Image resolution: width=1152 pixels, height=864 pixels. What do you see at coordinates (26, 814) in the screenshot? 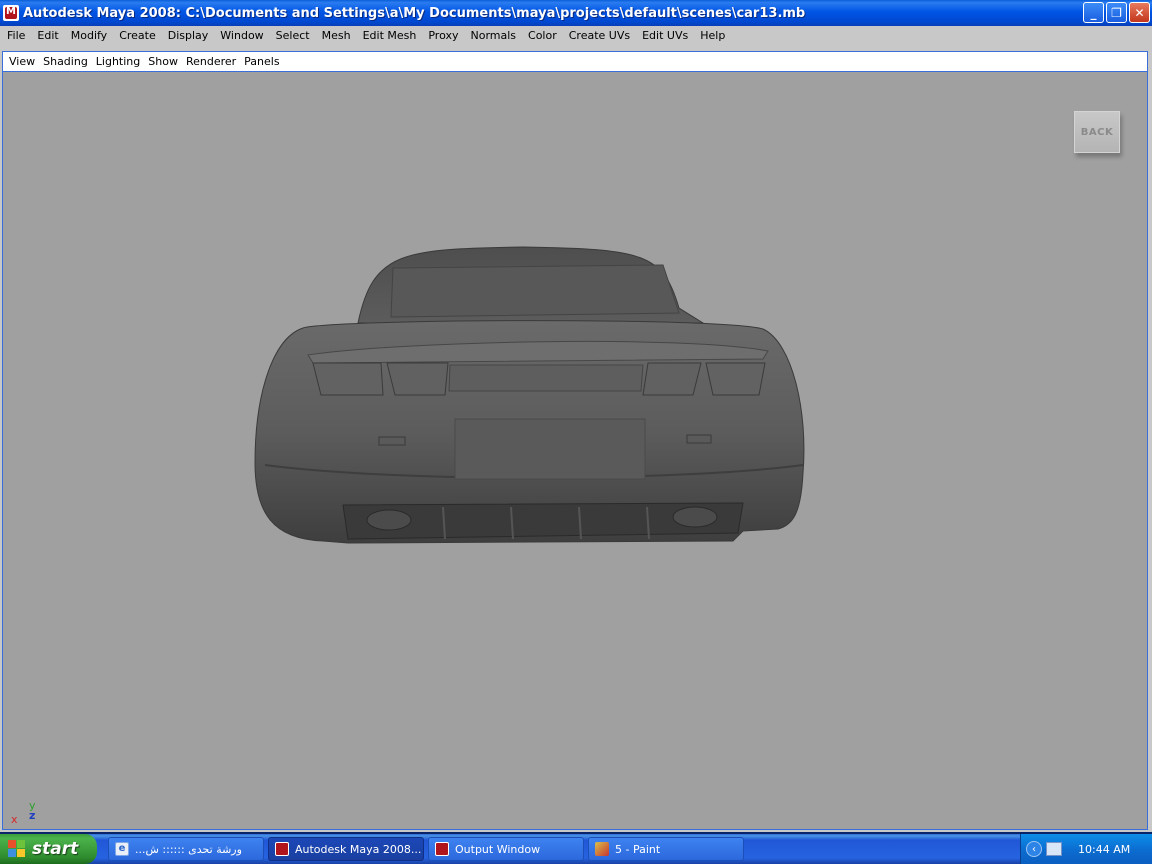
I see `axis-indicator: y z x` at bounding box center [26, 814].